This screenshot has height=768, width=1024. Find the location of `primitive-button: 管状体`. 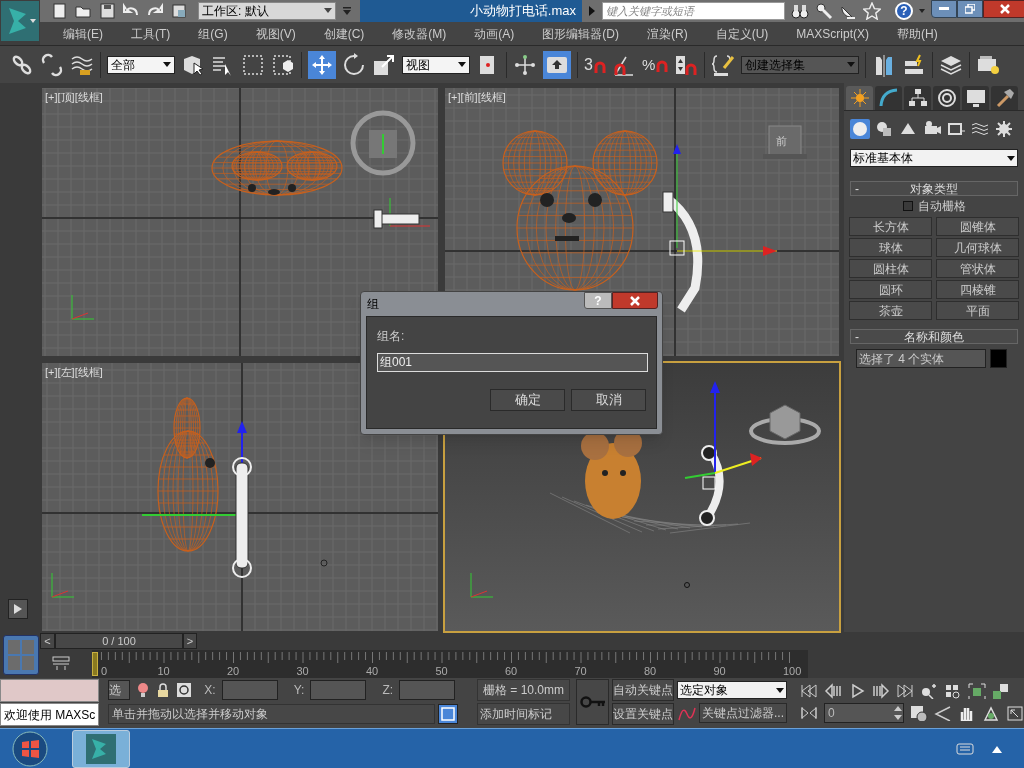

primitive-button: 管状体 is located at coordinates (977, 268).